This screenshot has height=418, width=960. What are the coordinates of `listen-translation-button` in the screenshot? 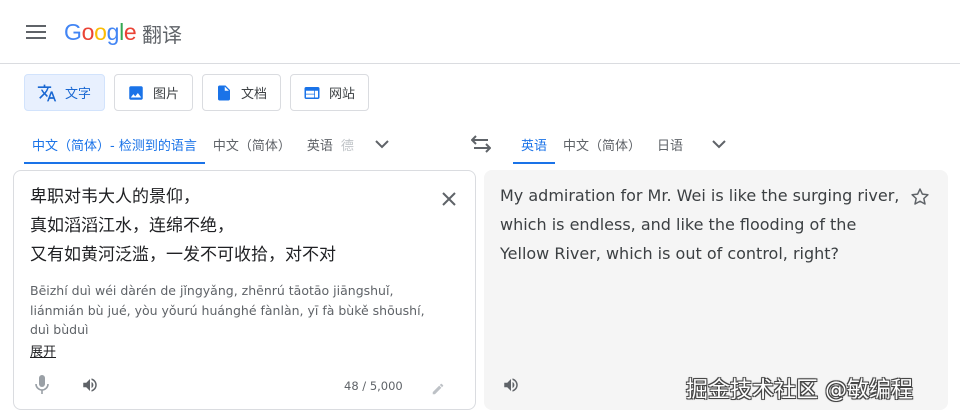 It's located at (511, 385).